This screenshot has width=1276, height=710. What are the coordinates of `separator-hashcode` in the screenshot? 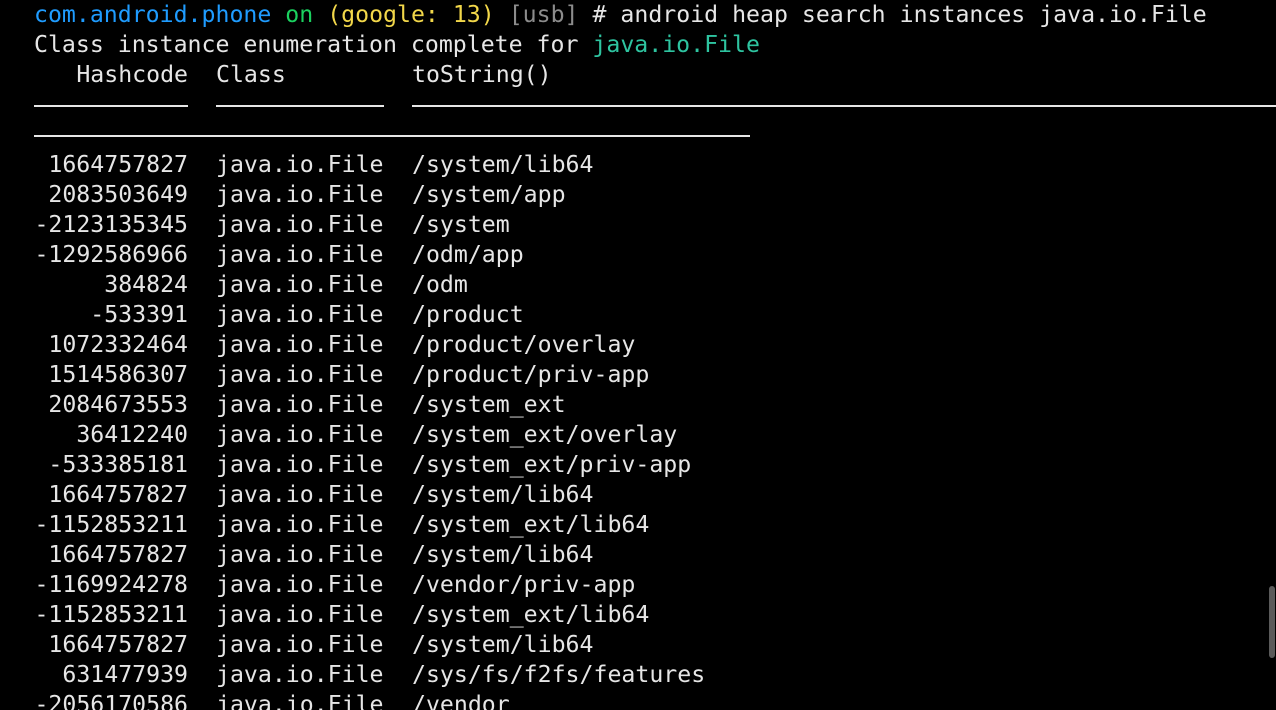 It's located at (111, 106).